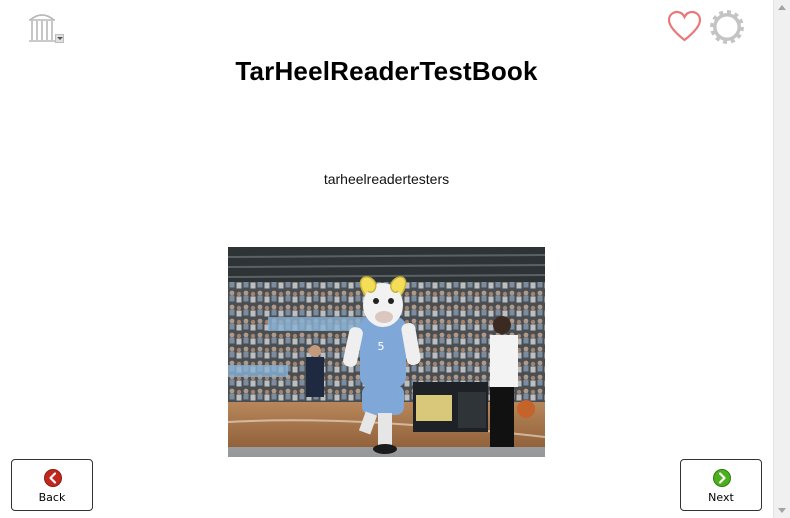 Image resolution: width=790 pixels, height=518 pixels. Describe the element at coordinates (59, 38) in the screenshot. I see `logo-menu-caret-icon` at that location.